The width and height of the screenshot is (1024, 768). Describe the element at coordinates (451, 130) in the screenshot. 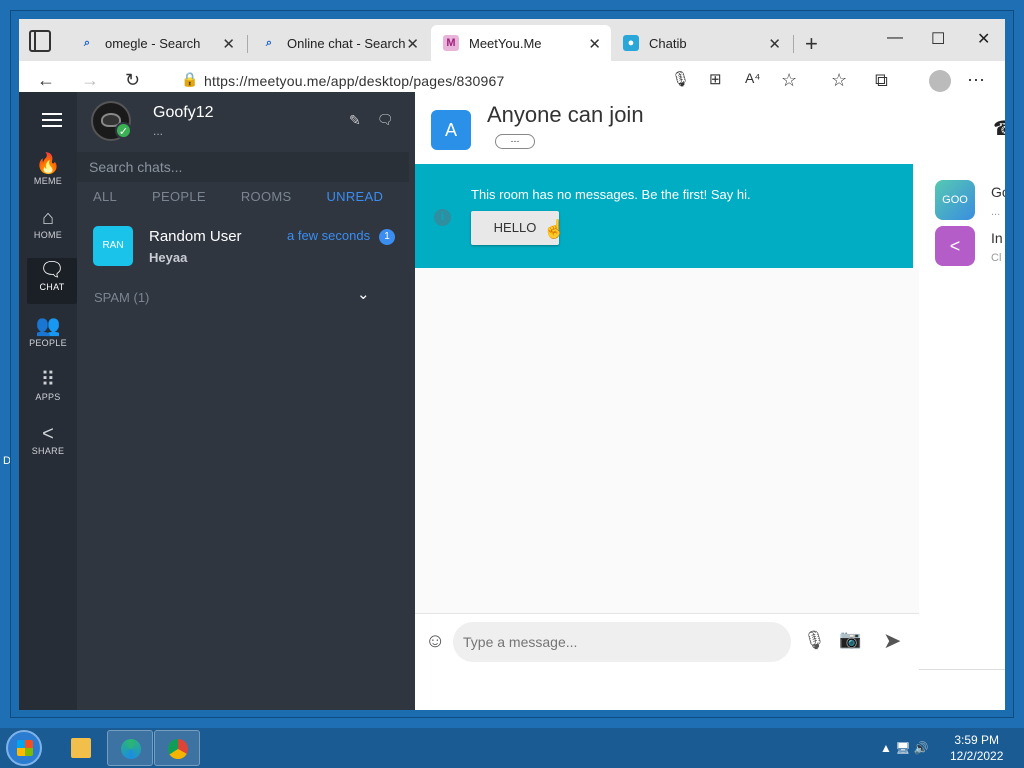

I see `room-avatar: A` at that location.